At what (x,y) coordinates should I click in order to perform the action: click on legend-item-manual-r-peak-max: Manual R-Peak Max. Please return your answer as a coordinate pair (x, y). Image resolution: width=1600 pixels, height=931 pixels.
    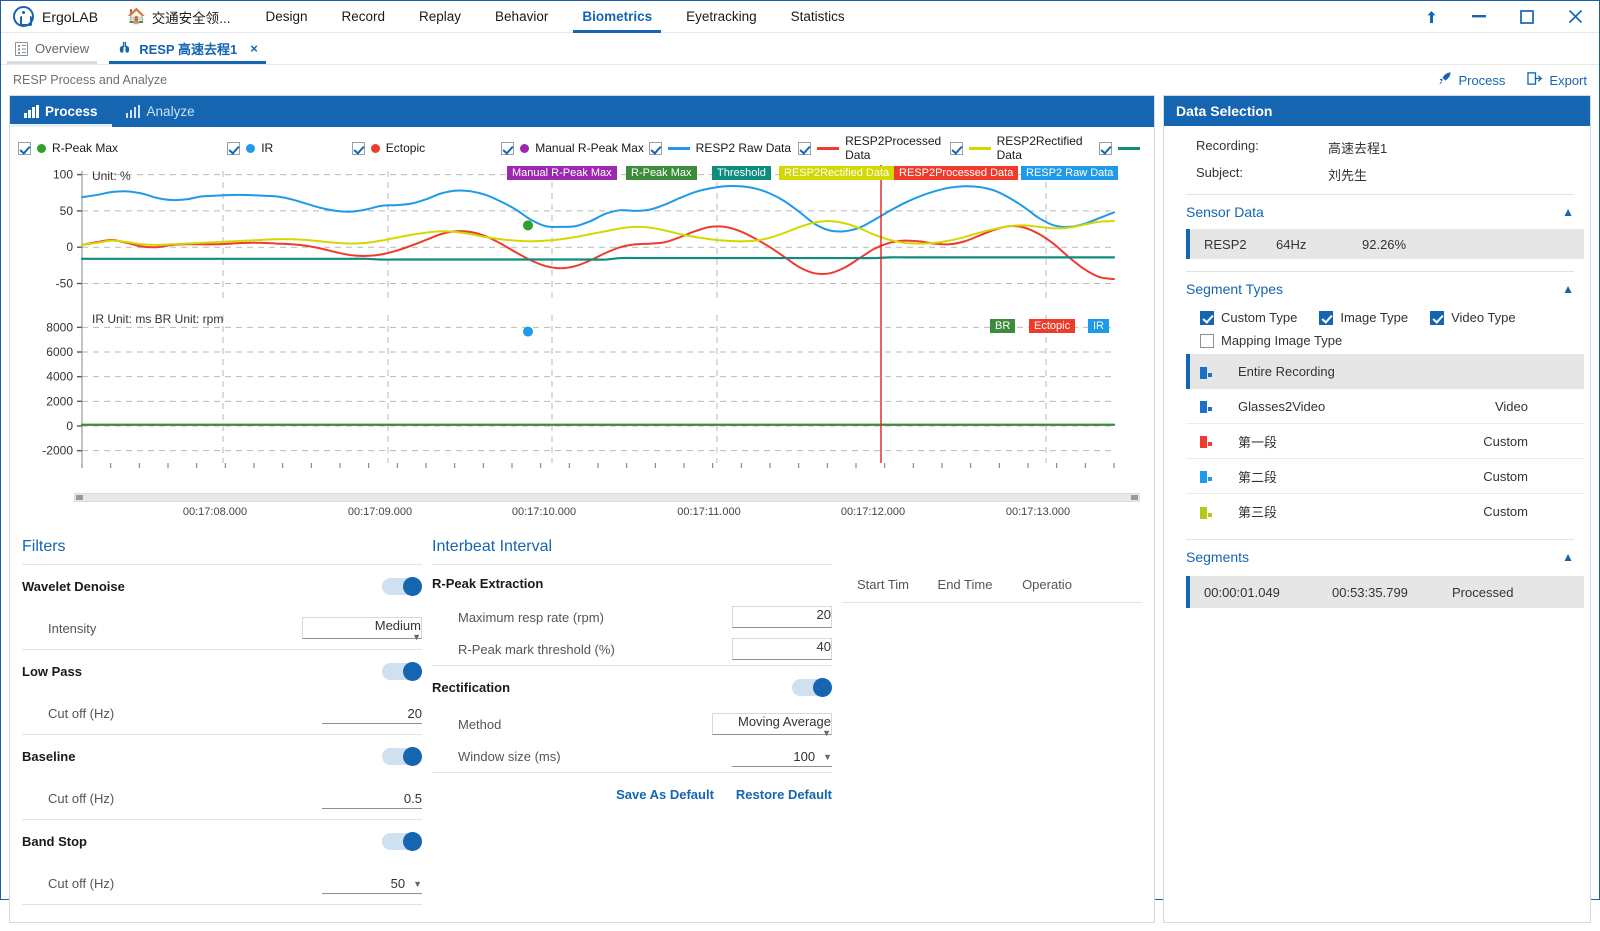
    Looking at the image, I should click on (574, 148).